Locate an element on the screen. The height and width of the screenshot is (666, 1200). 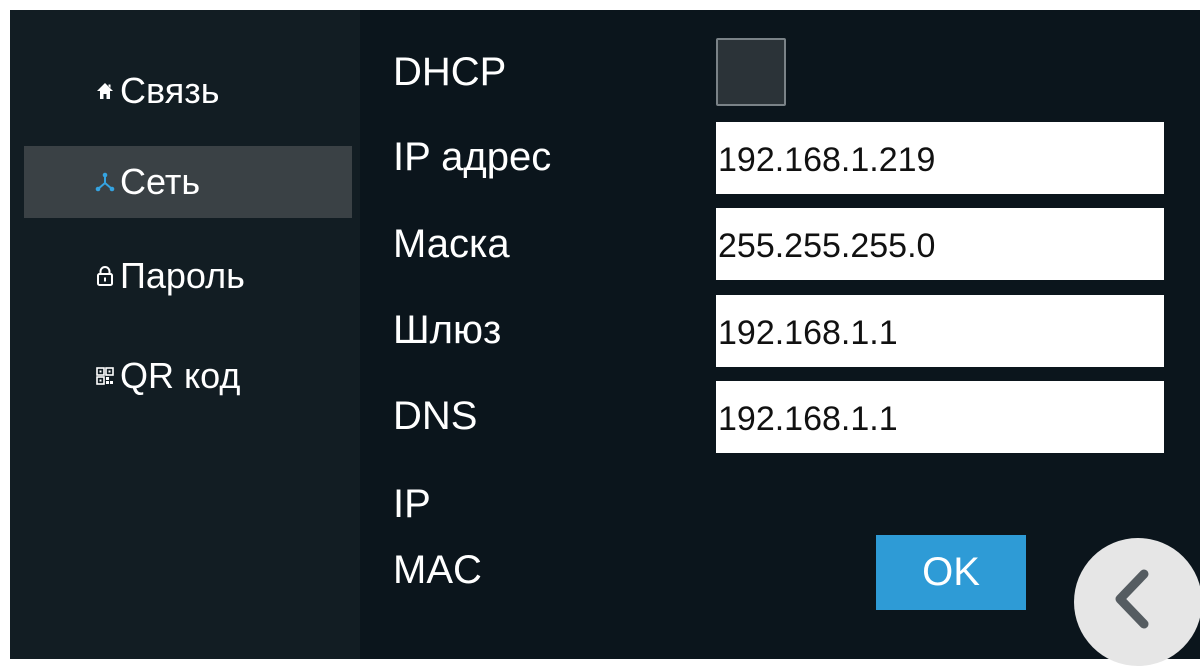
mac-label: MAC is located at coordinates (437, 570).